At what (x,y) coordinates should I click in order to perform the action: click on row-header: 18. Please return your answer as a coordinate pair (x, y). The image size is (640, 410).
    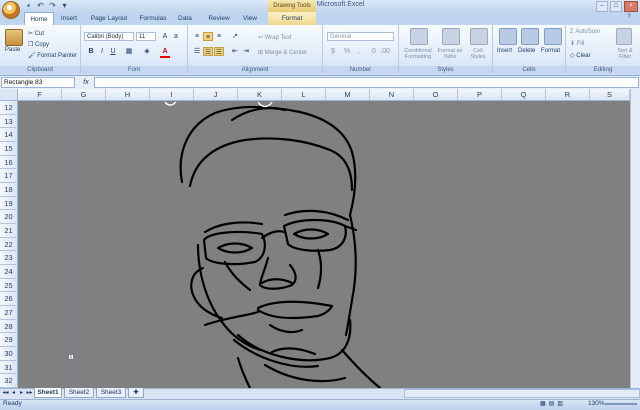
    Looking at the image, I should click on (9, 190).